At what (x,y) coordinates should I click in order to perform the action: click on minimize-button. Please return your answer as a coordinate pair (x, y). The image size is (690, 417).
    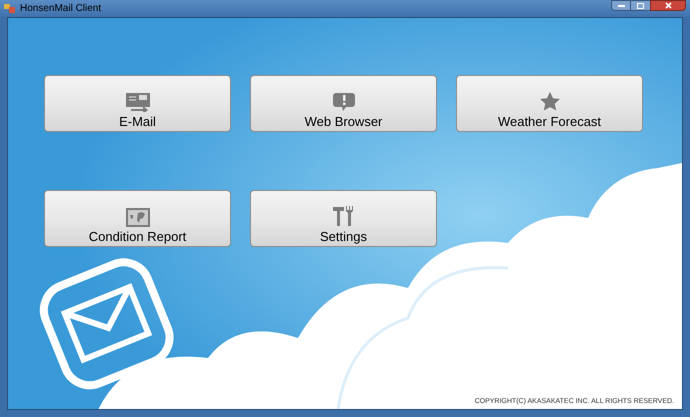
    Looking at the image, I should click on (621, 5).